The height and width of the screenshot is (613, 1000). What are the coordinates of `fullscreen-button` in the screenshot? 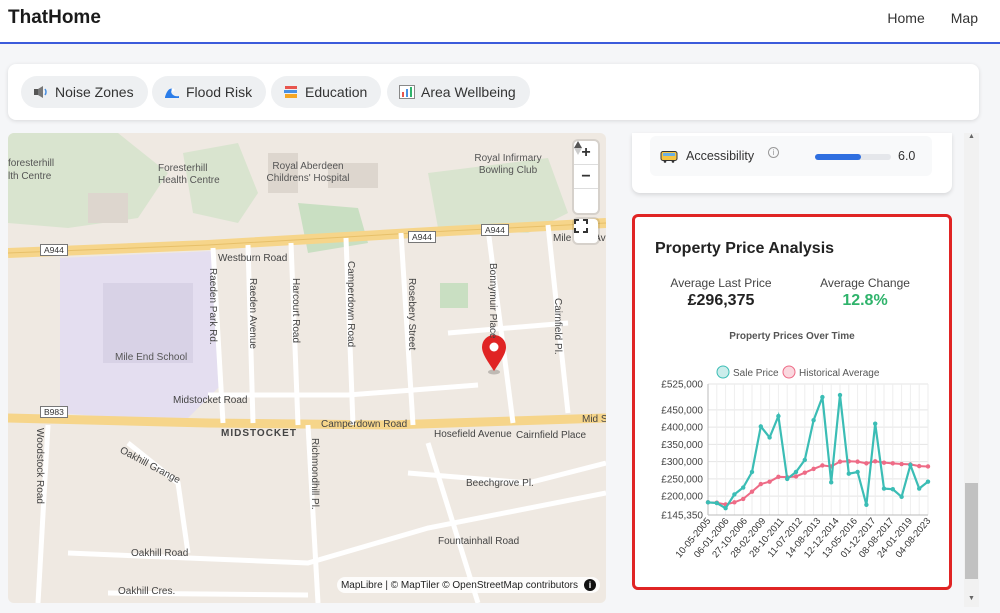 It's located at (586, 231).